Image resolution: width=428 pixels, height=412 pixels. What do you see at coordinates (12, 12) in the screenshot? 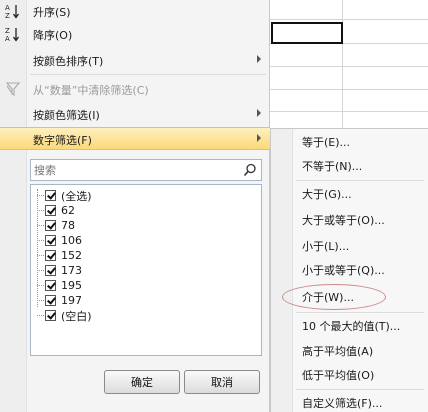
I see `sort-ascending-icon: A Z` at bounding box center [12, 12].